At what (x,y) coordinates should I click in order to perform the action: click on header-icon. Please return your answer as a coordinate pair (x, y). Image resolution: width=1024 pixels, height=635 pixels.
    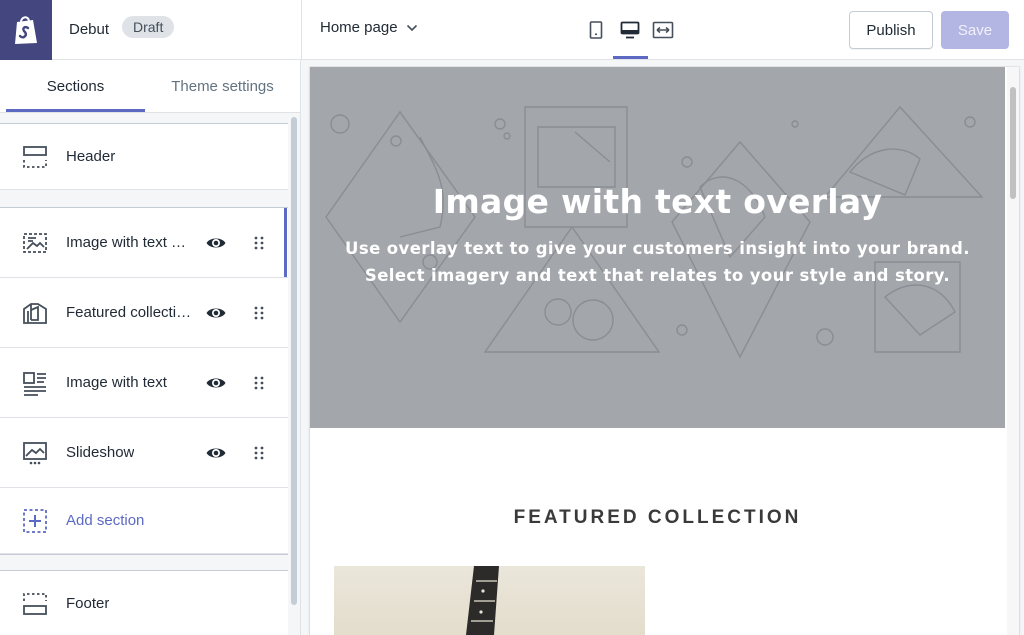
    Looking at the image, I should click on (35, 157).